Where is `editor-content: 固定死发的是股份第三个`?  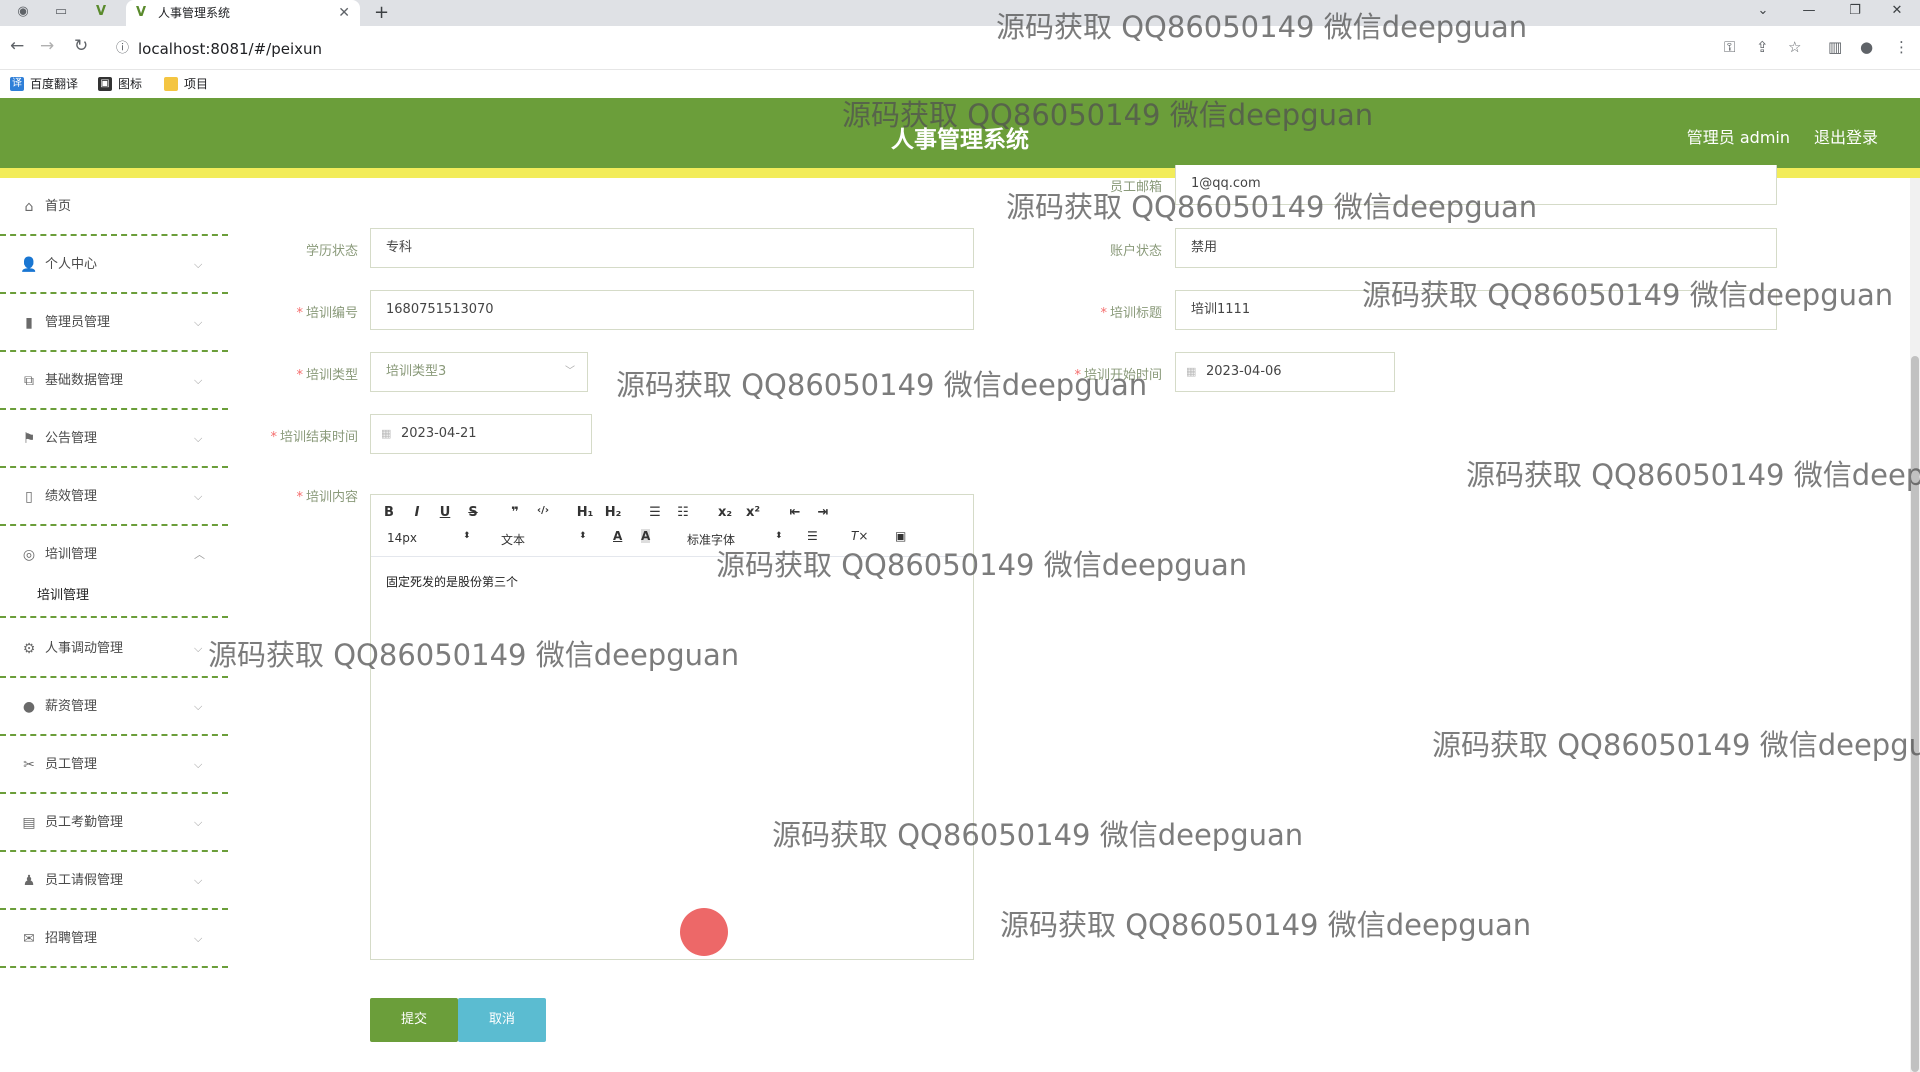
editor-content: 固定死发的是股份第三个 is located at coordinates (452, 581).